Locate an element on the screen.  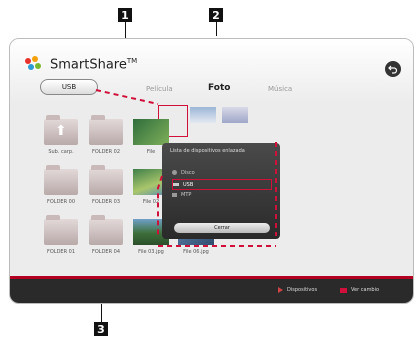
grid-item-label: FOLDER 03 is located at coordinates (106, 202).